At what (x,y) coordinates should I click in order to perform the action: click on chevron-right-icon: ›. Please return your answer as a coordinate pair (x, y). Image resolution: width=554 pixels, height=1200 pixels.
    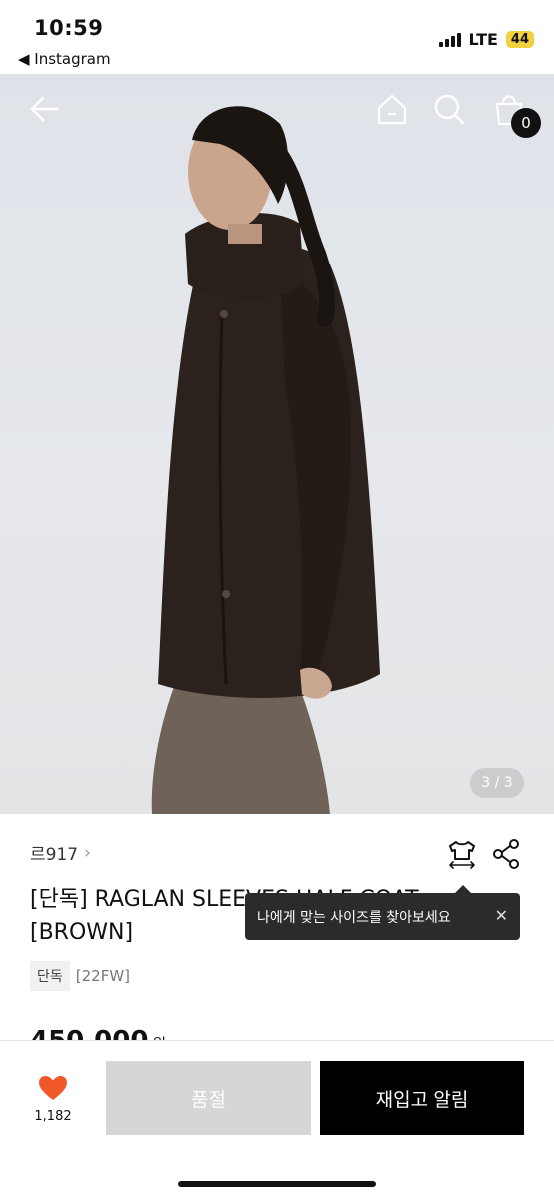
    Looking at the image, I should click on (87, 852).